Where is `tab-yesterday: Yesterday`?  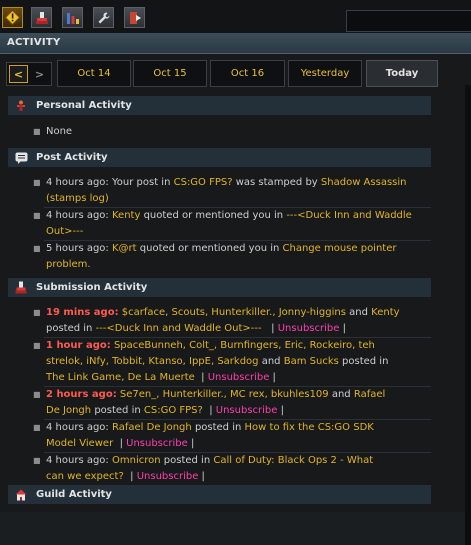 tab-yesterday: Yesterday is located at coordinates (325, 73).